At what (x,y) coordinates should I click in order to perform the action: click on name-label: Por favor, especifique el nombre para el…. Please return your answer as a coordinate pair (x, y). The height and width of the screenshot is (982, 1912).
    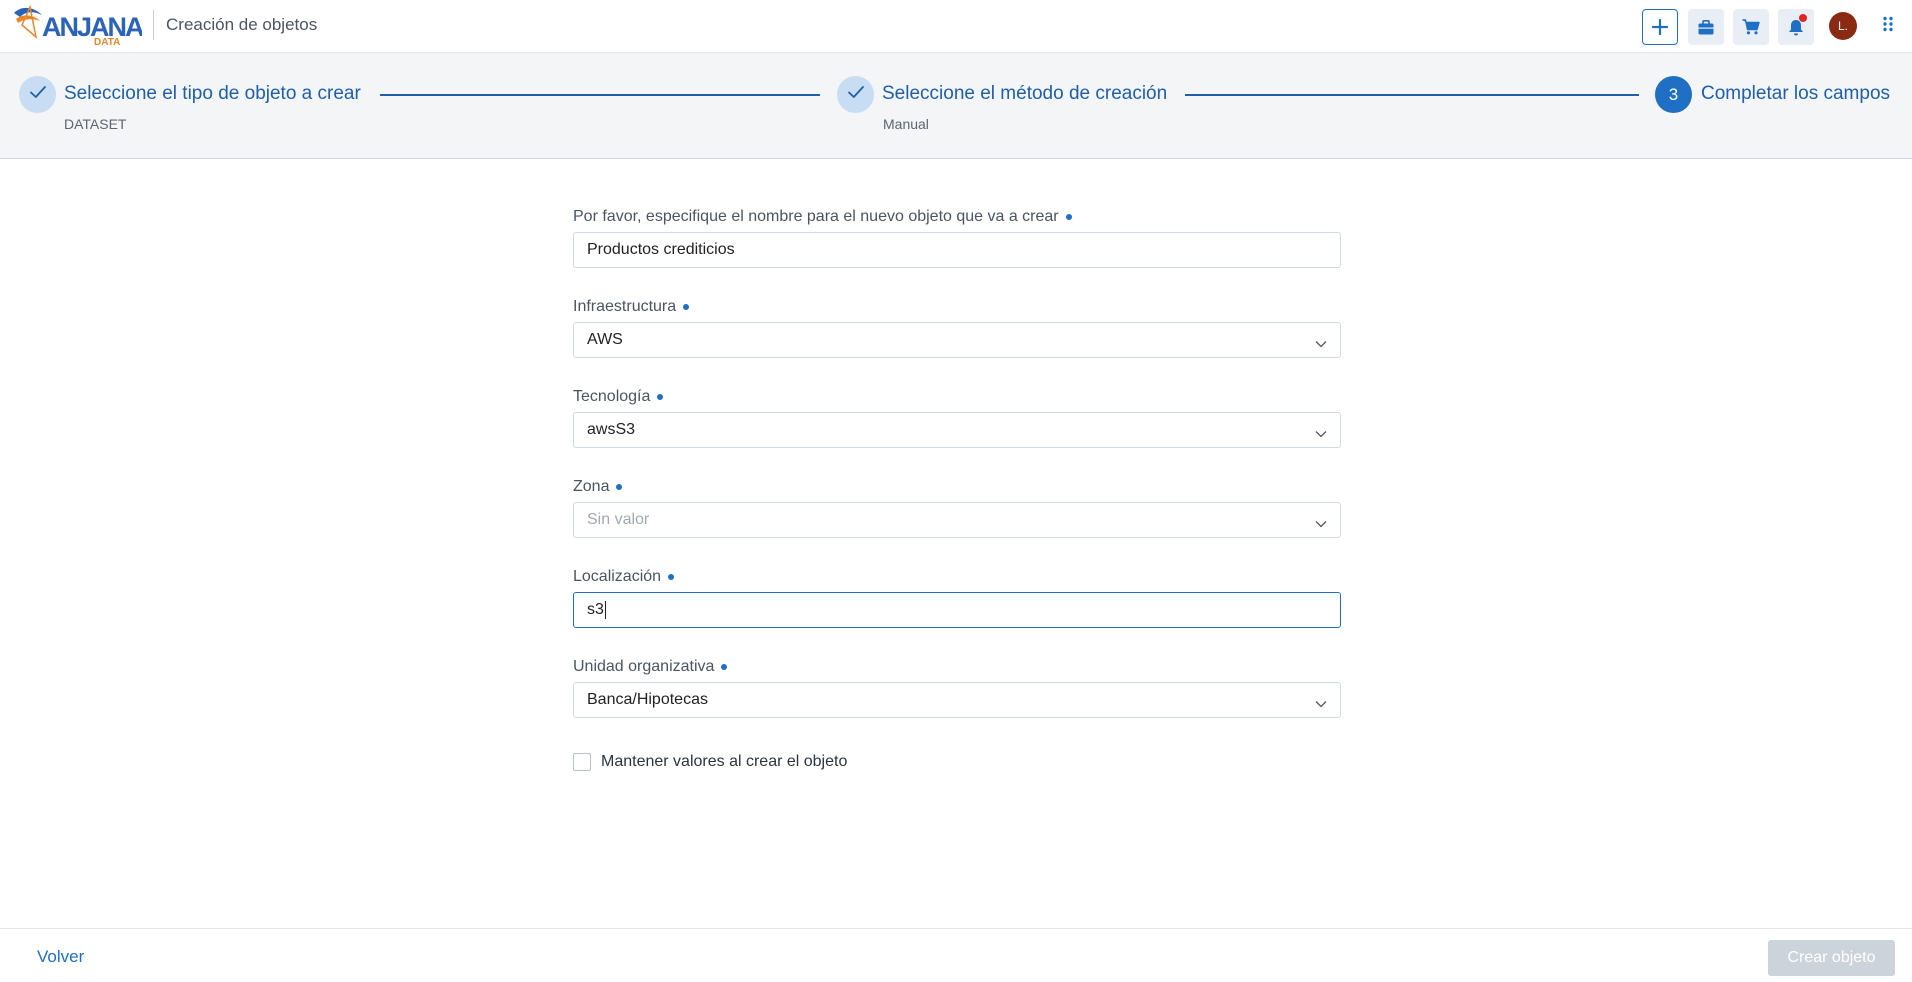
    Looking at the image, I should click on (957, 217).